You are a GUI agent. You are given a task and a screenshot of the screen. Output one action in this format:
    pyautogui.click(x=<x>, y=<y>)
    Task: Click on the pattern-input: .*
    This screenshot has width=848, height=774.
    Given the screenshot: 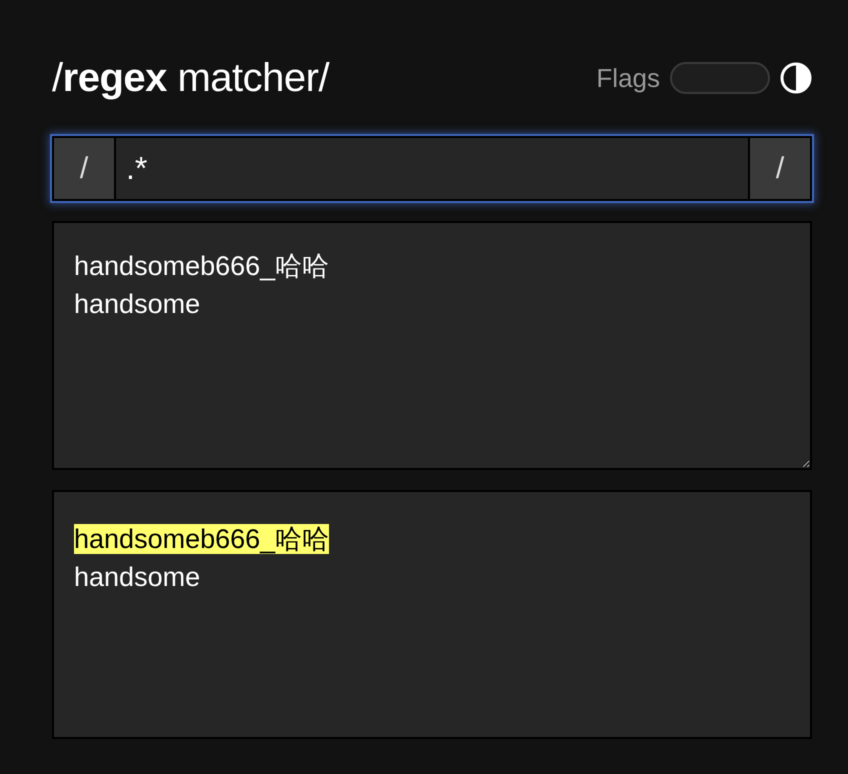 What is the action you would take?
    pyautogui.click(x=432, y=168)
    